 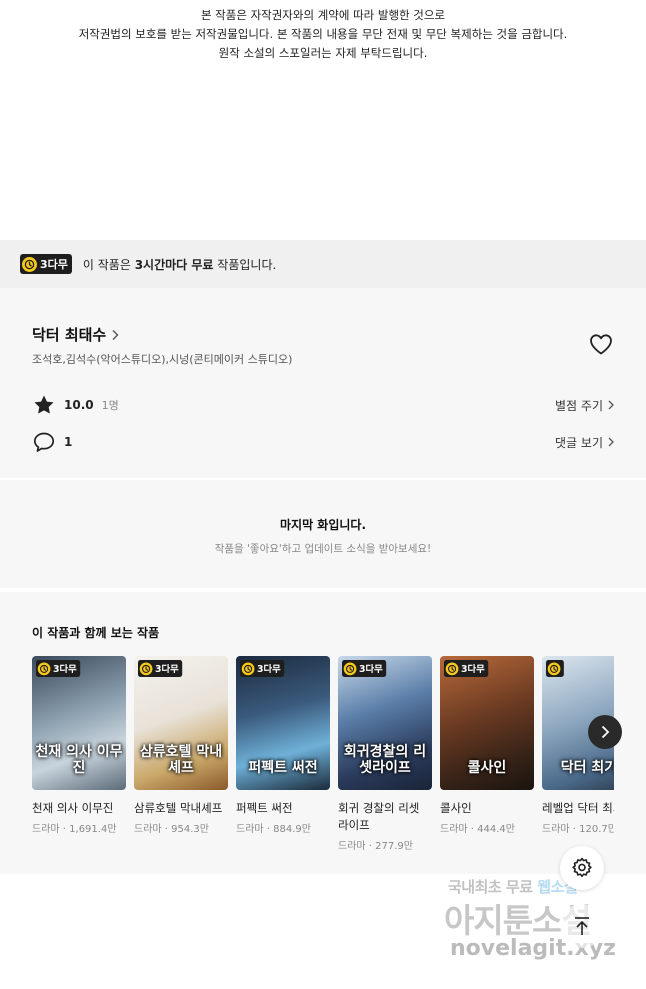 What do you see at coordinates (44, 442) in the screenshot?
I see `comment-icon` at bounding box center [44, 442].